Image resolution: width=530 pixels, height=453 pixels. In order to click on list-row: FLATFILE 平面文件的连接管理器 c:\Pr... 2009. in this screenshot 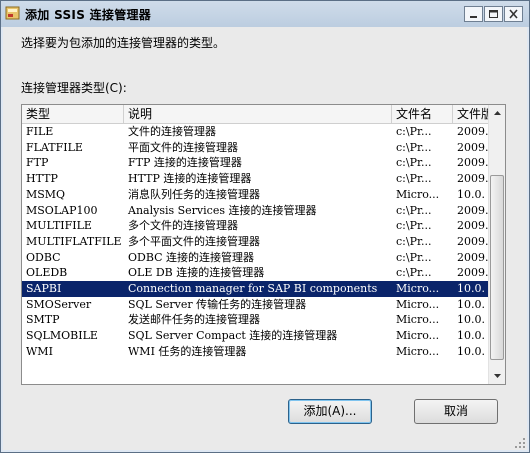, I will do `click(257, 148)`.